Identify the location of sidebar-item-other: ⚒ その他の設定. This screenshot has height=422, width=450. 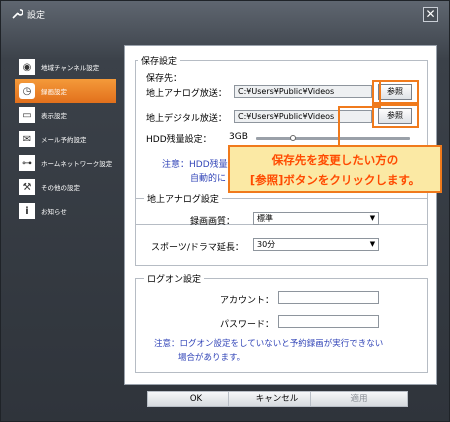
(62, 187).